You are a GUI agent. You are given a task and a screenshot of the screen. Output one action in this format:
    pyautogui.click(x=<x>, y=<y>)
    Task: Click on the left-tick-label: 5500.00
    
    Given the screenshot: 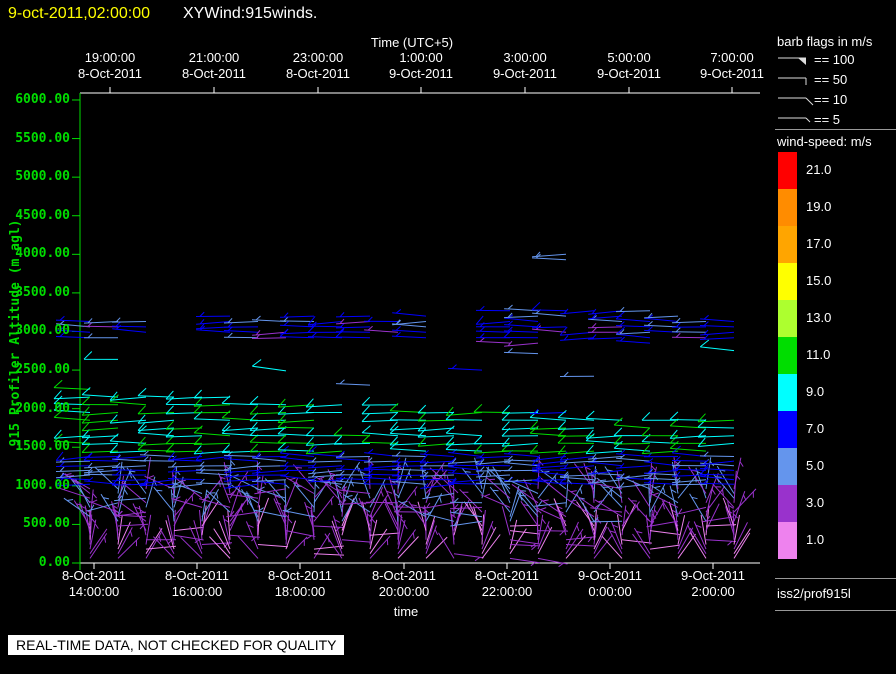 What is the action you would take?
    pyautogui.click(x=42, y=138)
    